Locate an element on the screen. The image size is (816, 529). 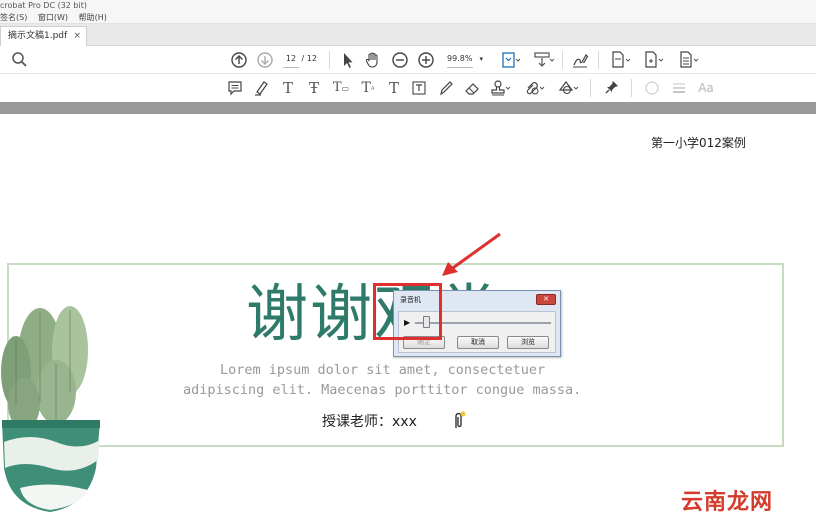
menu-item-help: 帮助(H) is located at coordinates (93, 17).